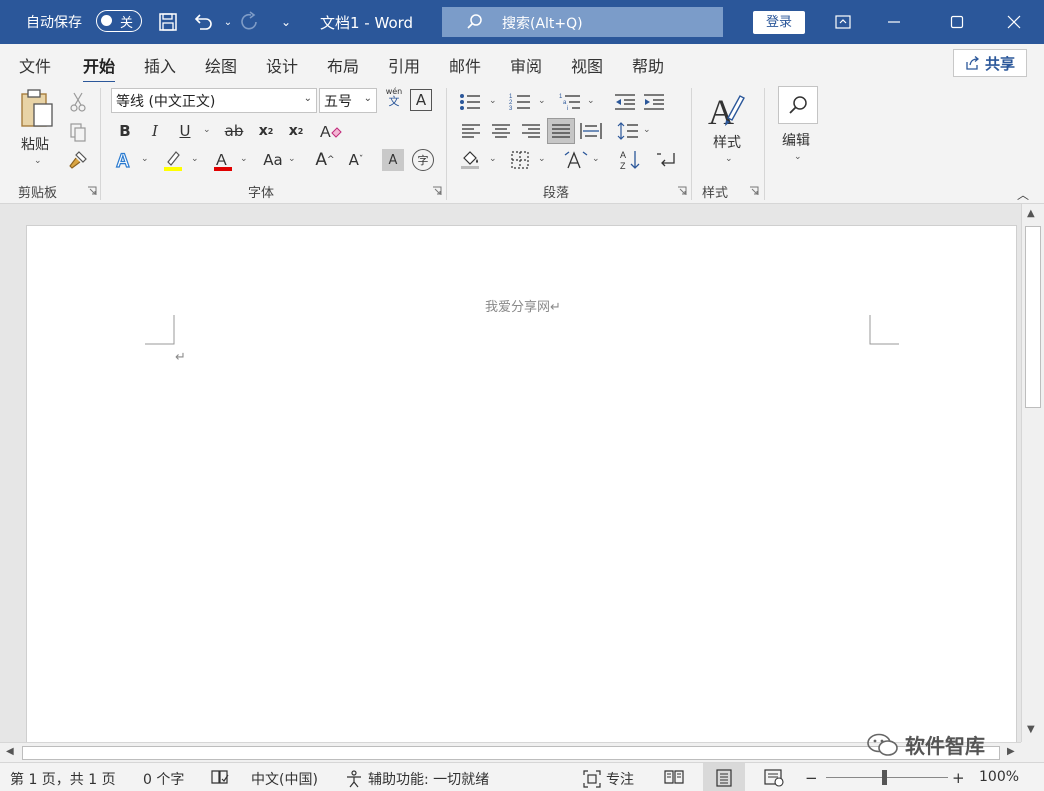 This screenshot has height=791, width=1044. I want to click on strikethrough-button: ab, so click(234, 131).